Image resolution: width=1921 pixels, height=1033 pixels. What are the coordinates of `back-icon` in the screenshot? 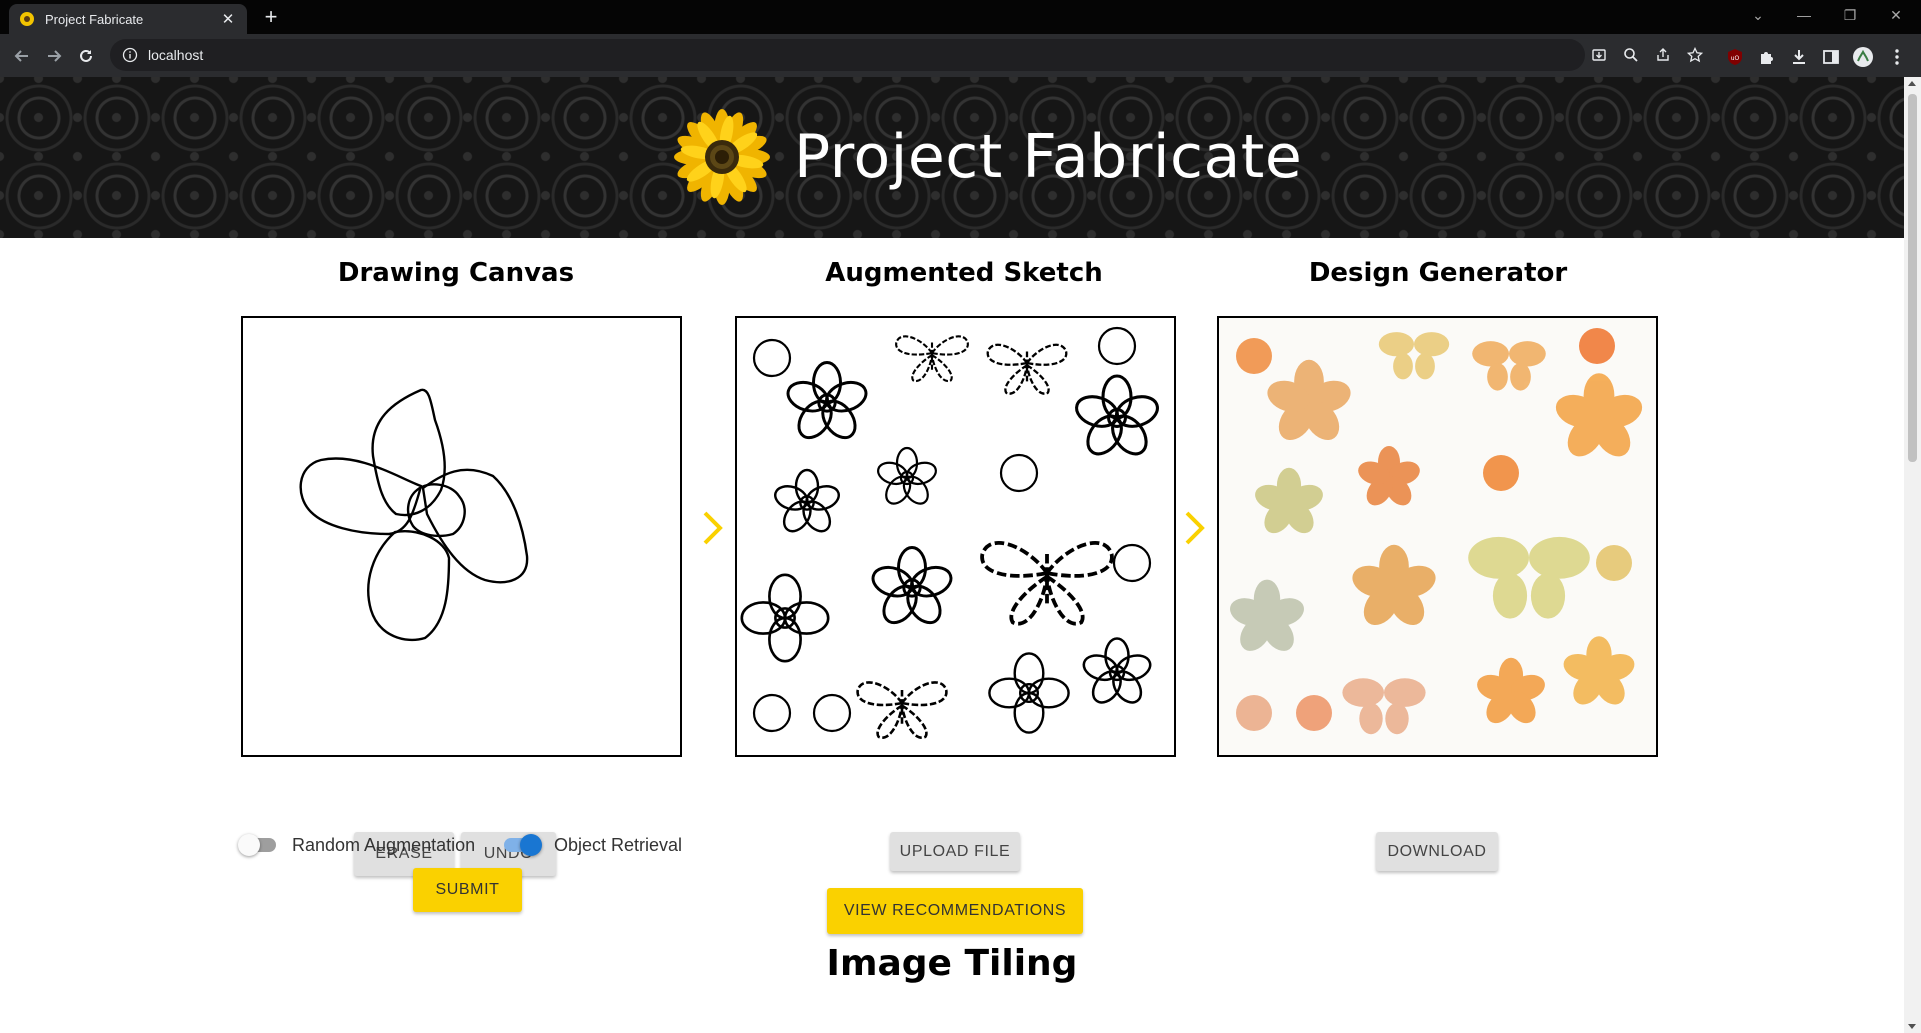 It's located at (22, 56).